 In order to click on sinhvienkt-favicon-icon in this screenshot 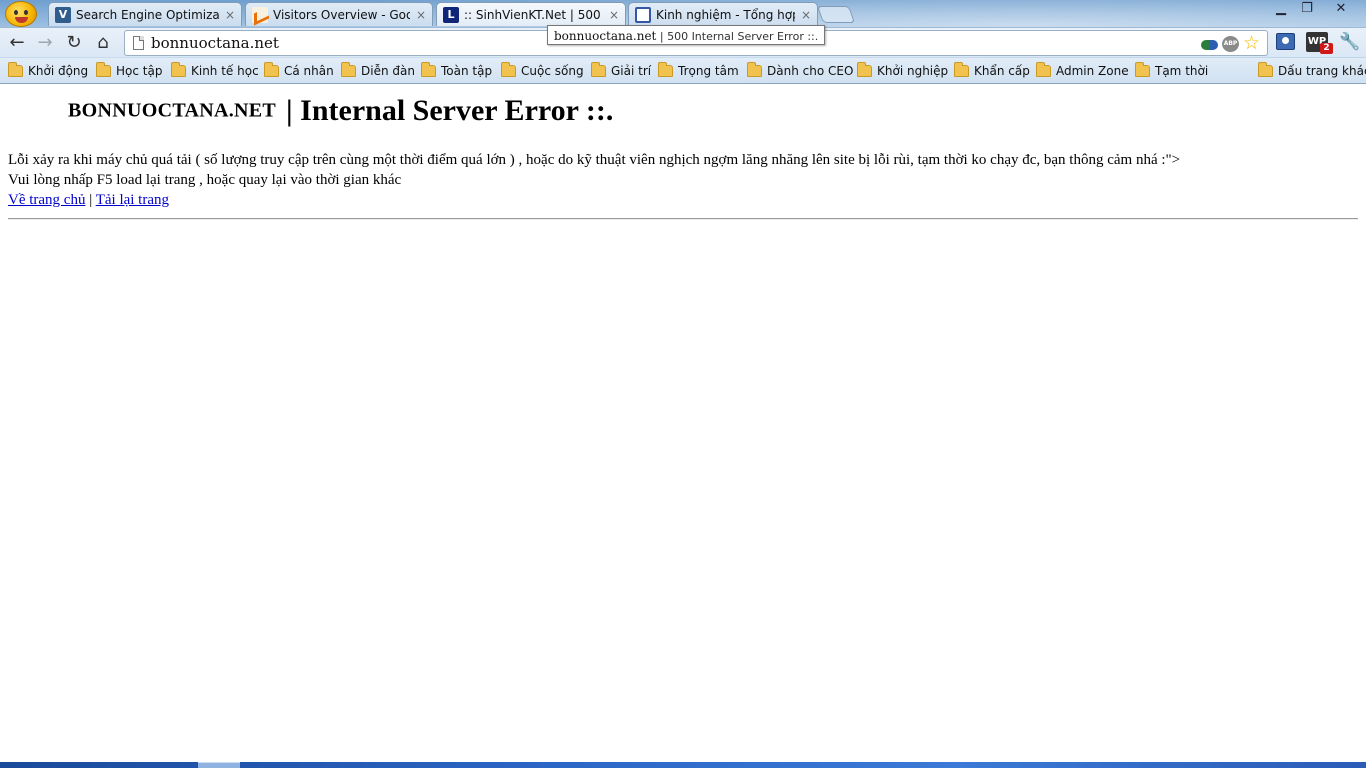, I will do `click(451, 14)`.